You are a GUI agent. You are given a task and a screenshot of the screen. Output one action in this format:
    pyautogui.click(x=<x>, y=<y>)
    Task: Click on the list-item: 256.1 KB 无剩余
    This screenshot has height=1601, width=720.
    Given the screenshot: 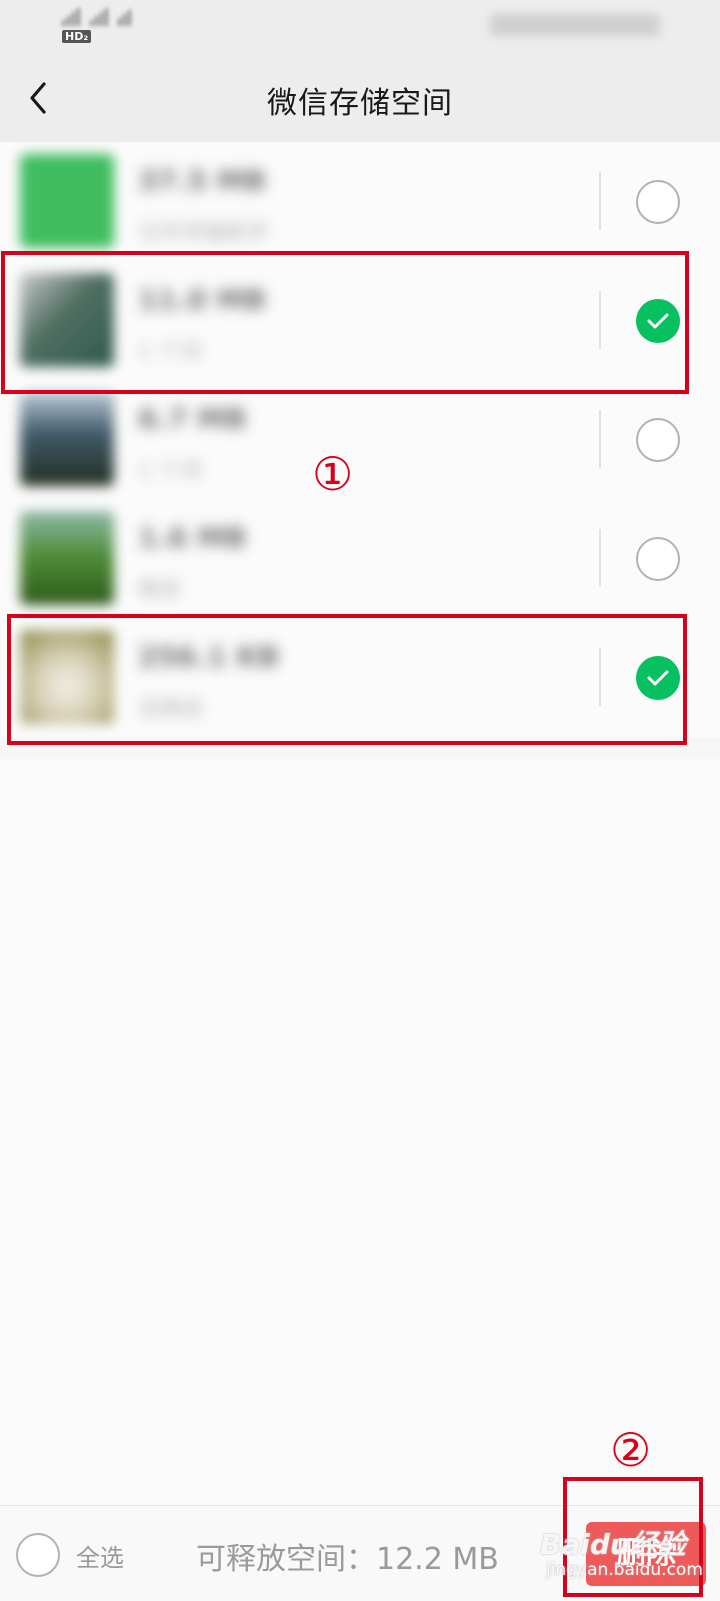 What is the action you would take?
    pyautogui.click(x=360, y=677)
    